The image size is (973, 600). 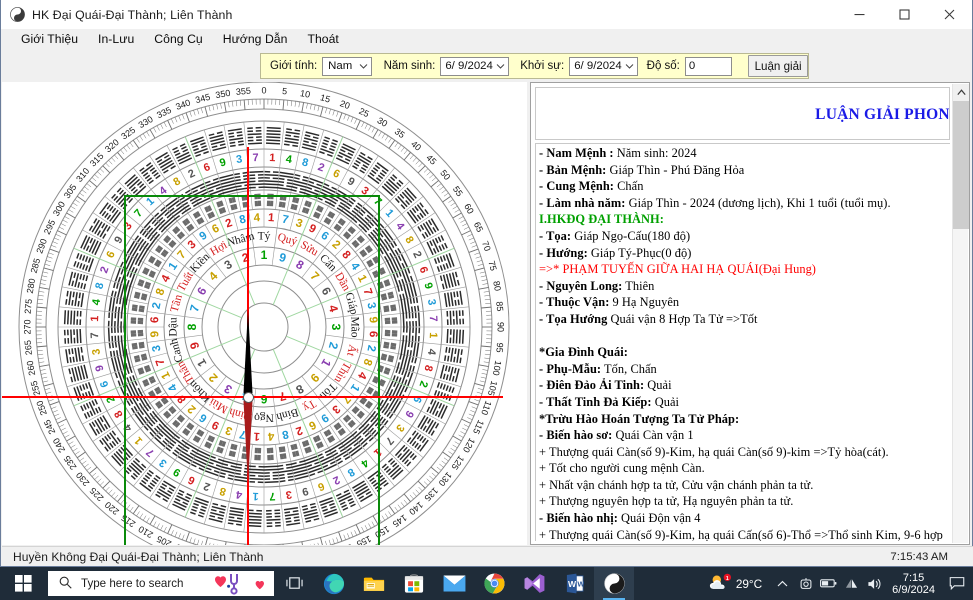 I want to click on svg-text: 10, so click(x=305, y=94).